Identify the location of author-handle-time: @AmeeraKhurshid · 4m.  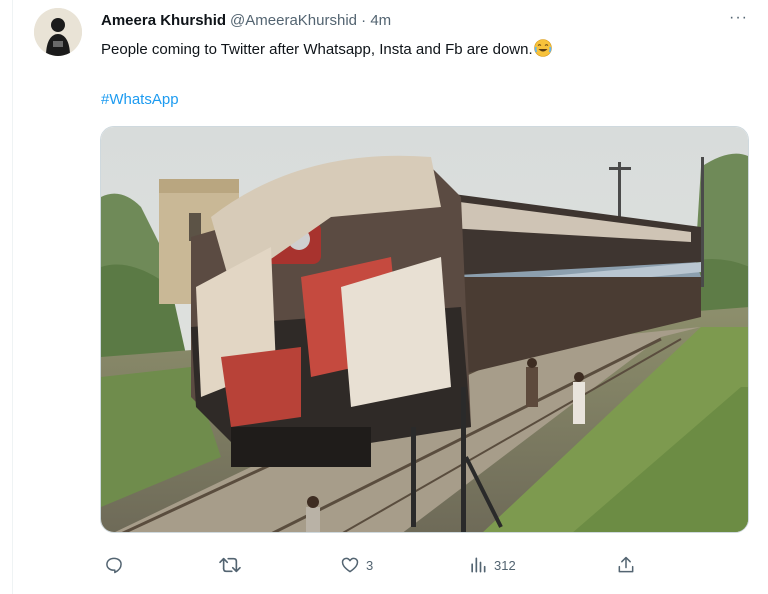
(310, 20).